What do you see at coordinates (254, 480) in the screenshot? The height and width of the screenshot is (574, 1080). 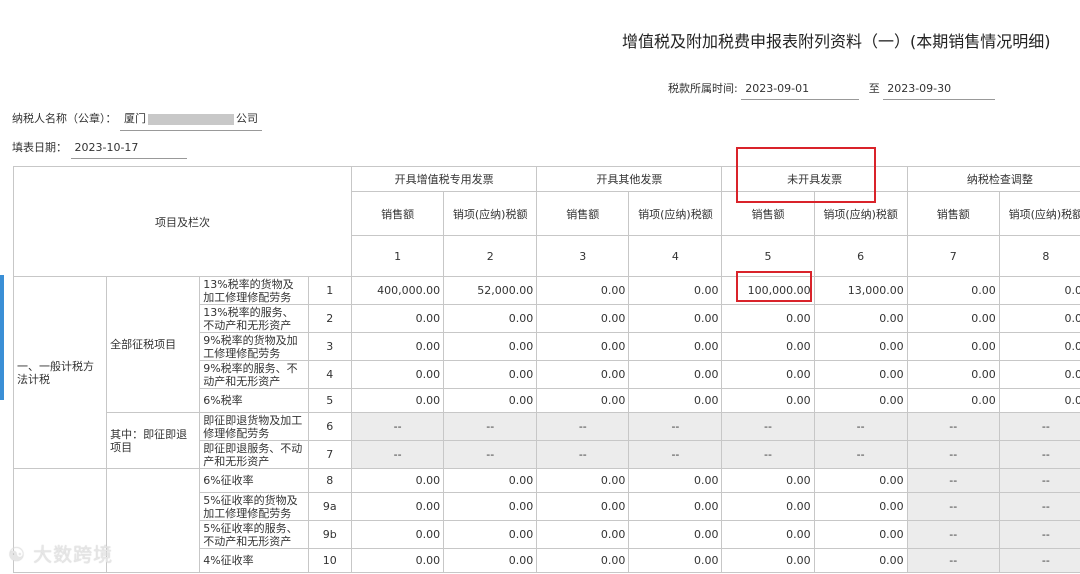 I see `row-label: 6%征收率` at bounding box center [254, 480].